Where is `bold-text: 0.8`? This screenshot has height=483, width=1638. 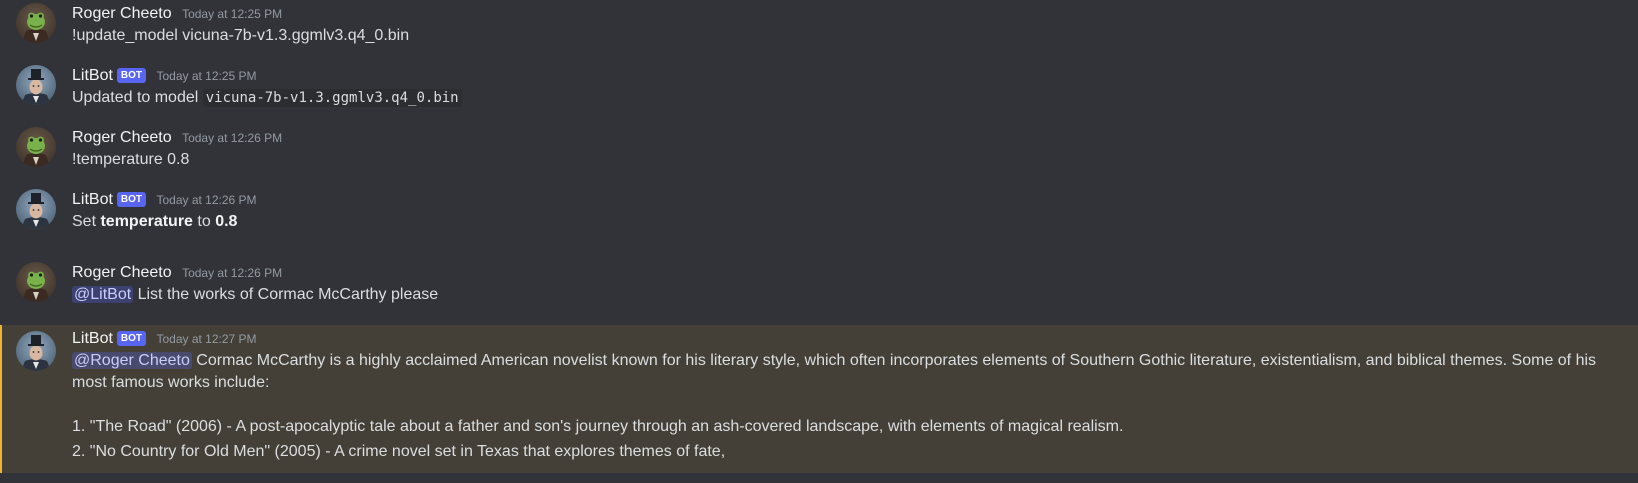
bold-text: 0.8 is located at coordinates (226, 221).